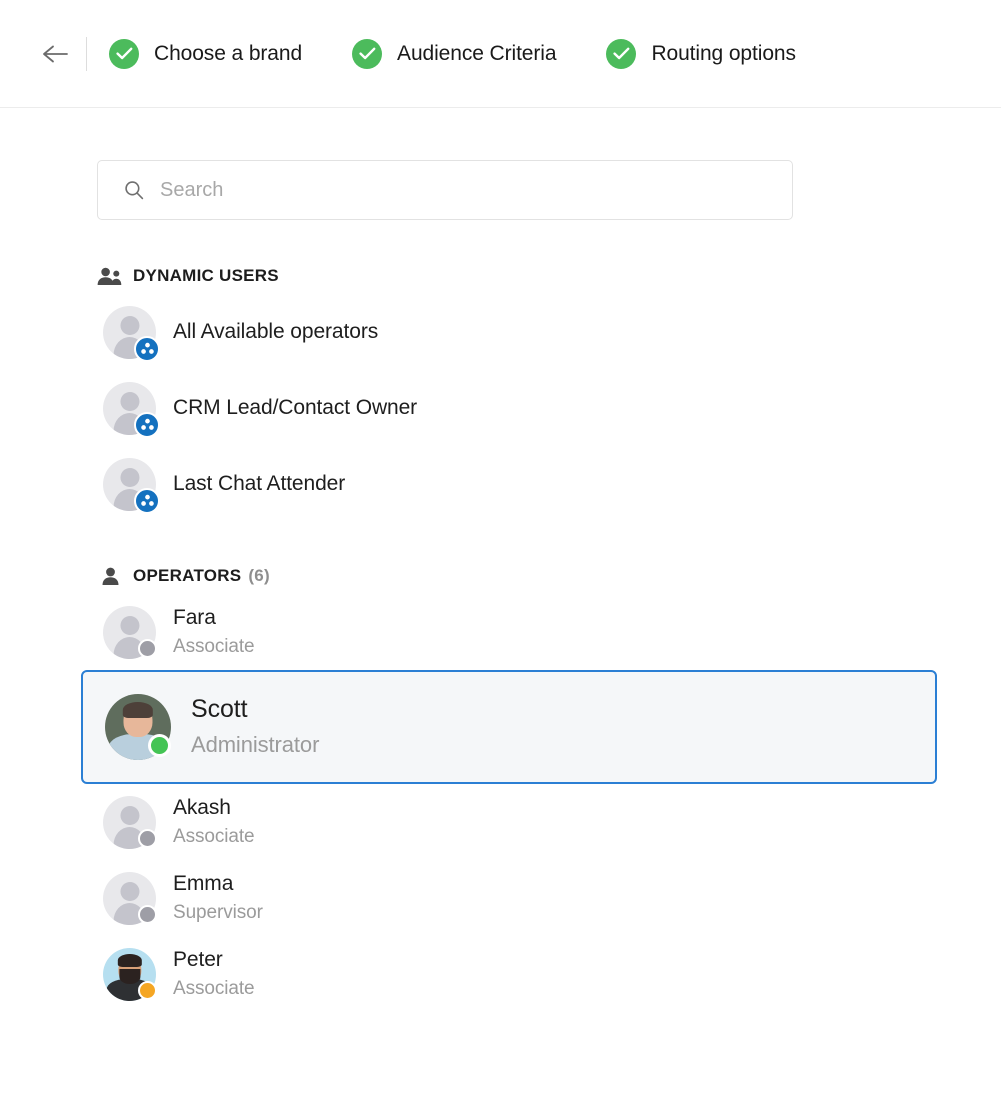 The image size is (1001, 1093). I want to click on list-item-last-chat-attender: Last Chat Attender, so click(549, 484).